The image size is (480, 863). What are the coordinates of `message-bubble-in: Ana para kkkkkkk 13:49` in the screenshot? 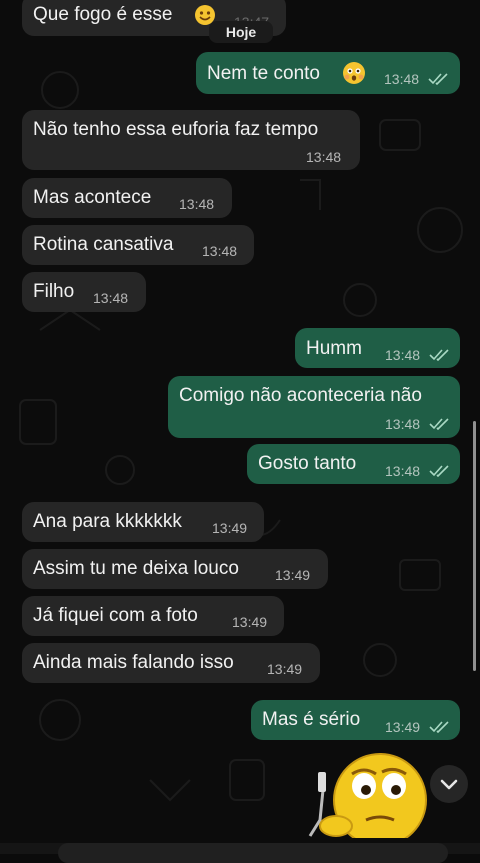 It's located at (143, 522).